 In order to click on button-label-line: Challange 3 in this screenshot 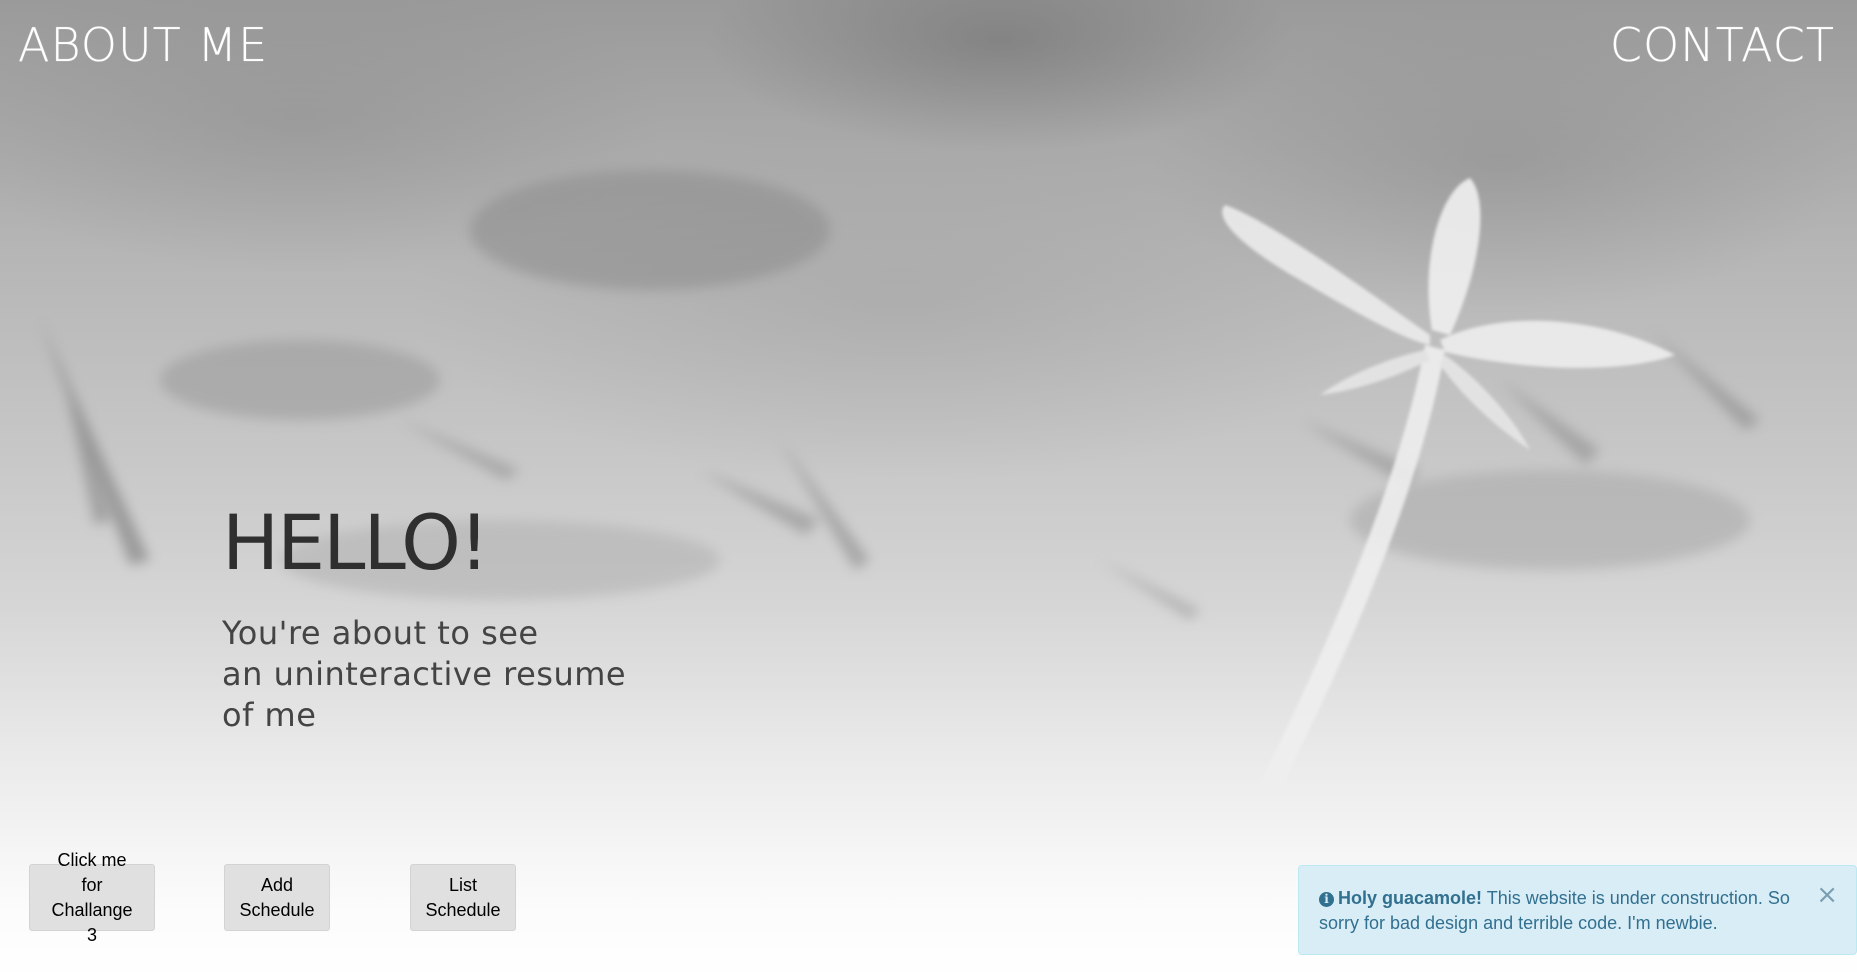, I will do `click(92, 922)`.